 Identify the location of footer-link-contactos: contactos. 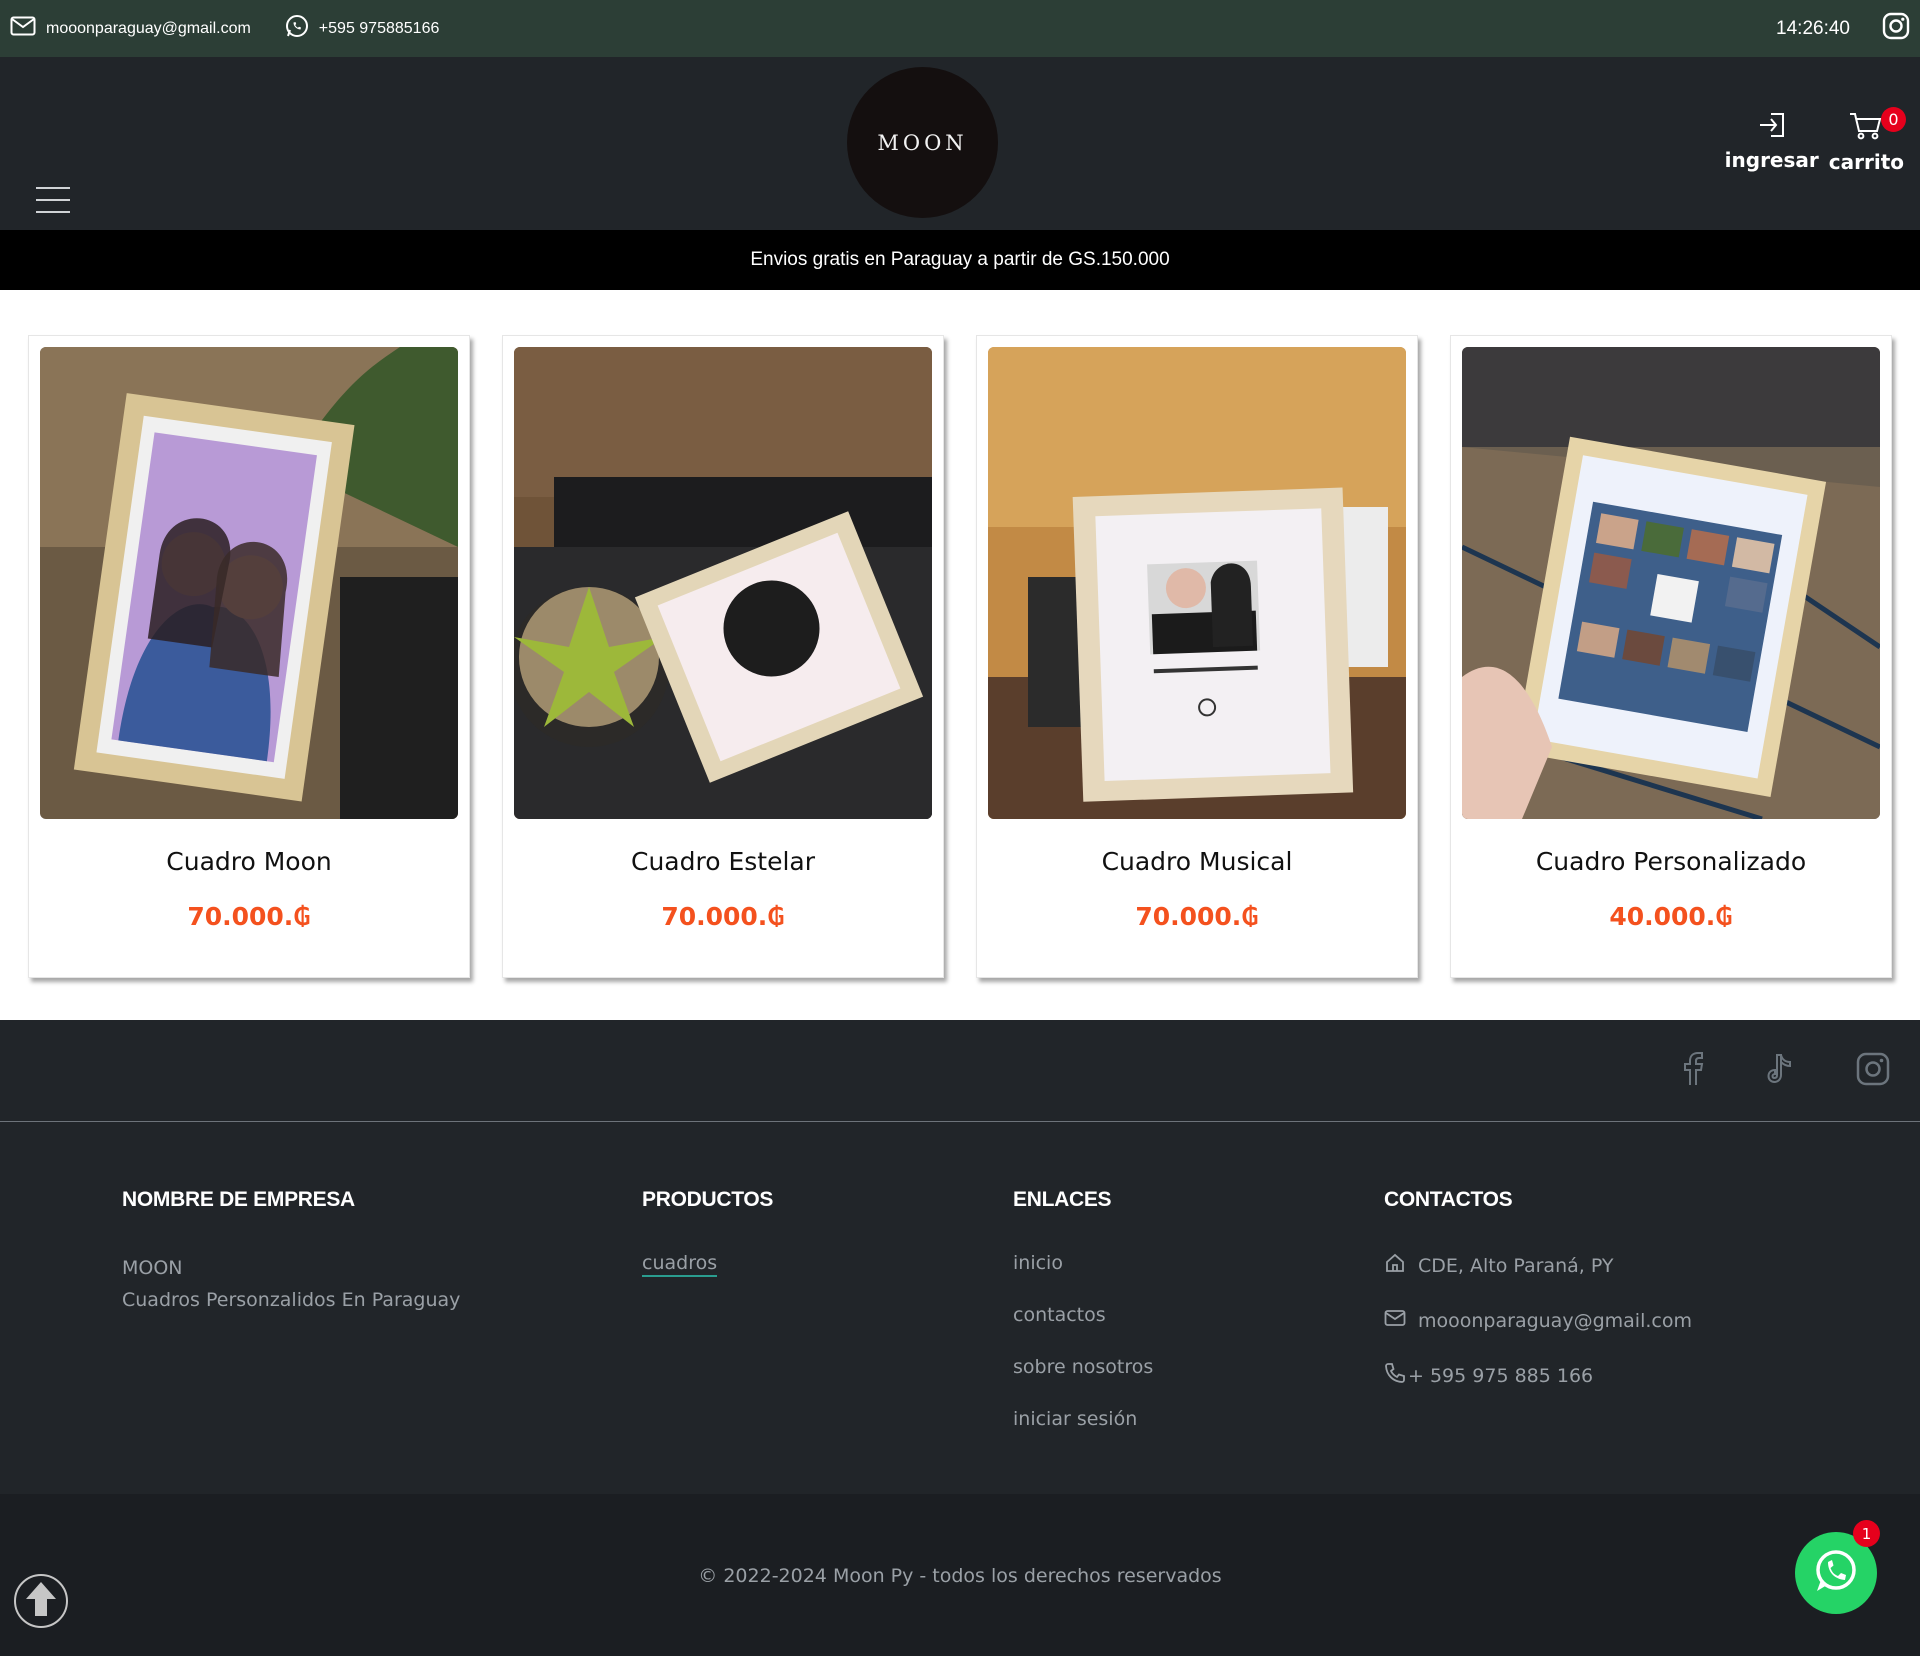
(1198, 1315).